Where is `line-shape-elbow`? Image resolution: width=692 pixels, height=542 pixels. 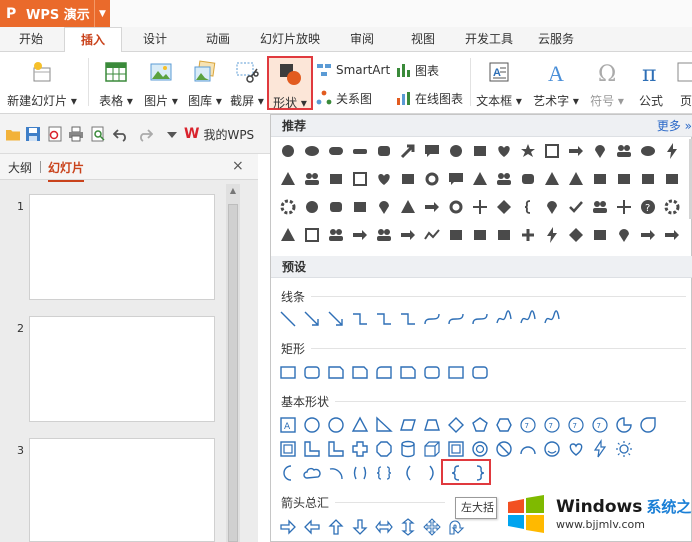
line-shape-elbow is located at coordinates (384, 319).